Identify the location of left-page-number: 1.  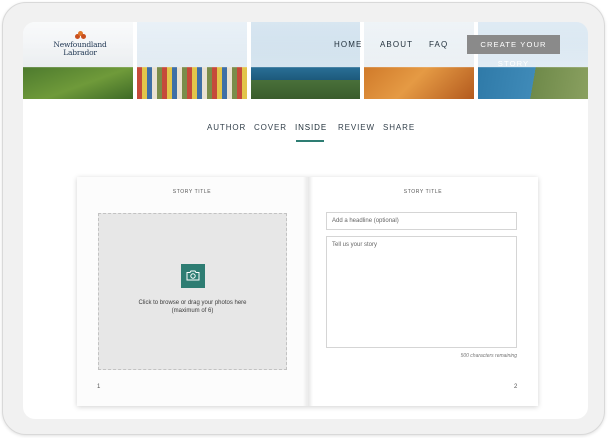
(99, 387).